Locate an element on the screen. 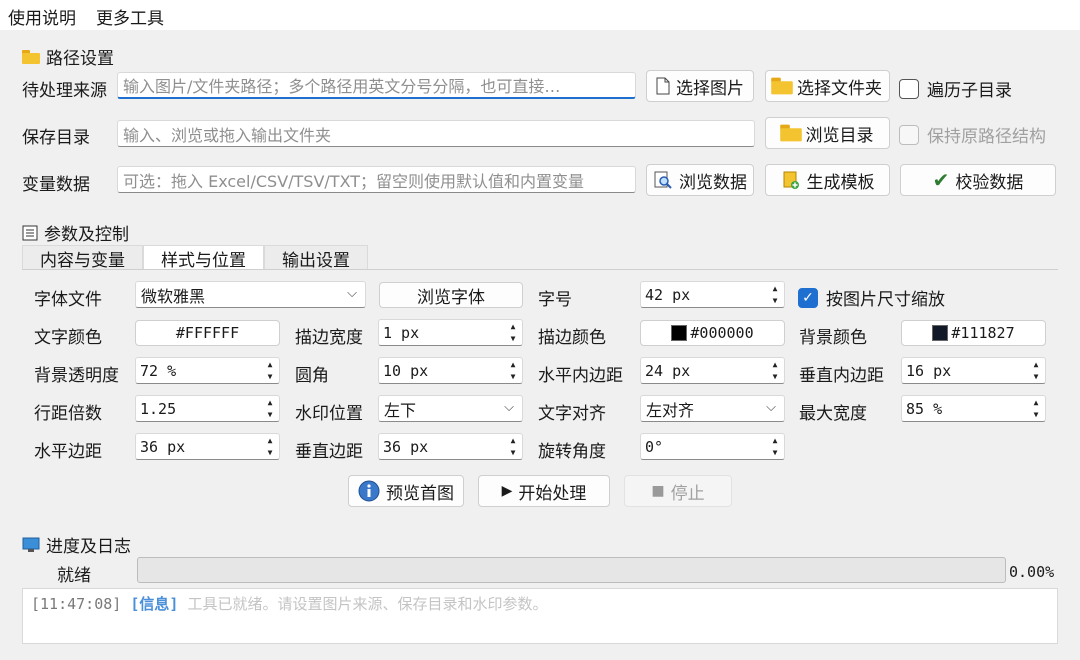  stop-button: ■ 停止 is located at coordinates (678, 491).